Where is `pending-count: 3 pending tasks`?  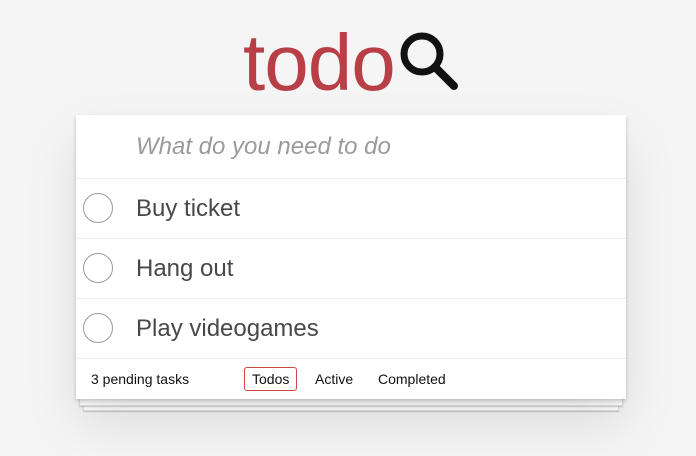
pending-count: 3 pending tasks is located at coordinates (140, 379).